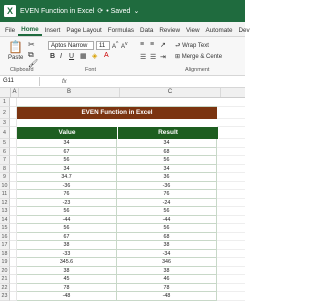 The image size is (320, 301). What do you see at coordinates (15, 58) in the screenshot?
I see `paste-button: Paste` at bounding box center [15, 58].